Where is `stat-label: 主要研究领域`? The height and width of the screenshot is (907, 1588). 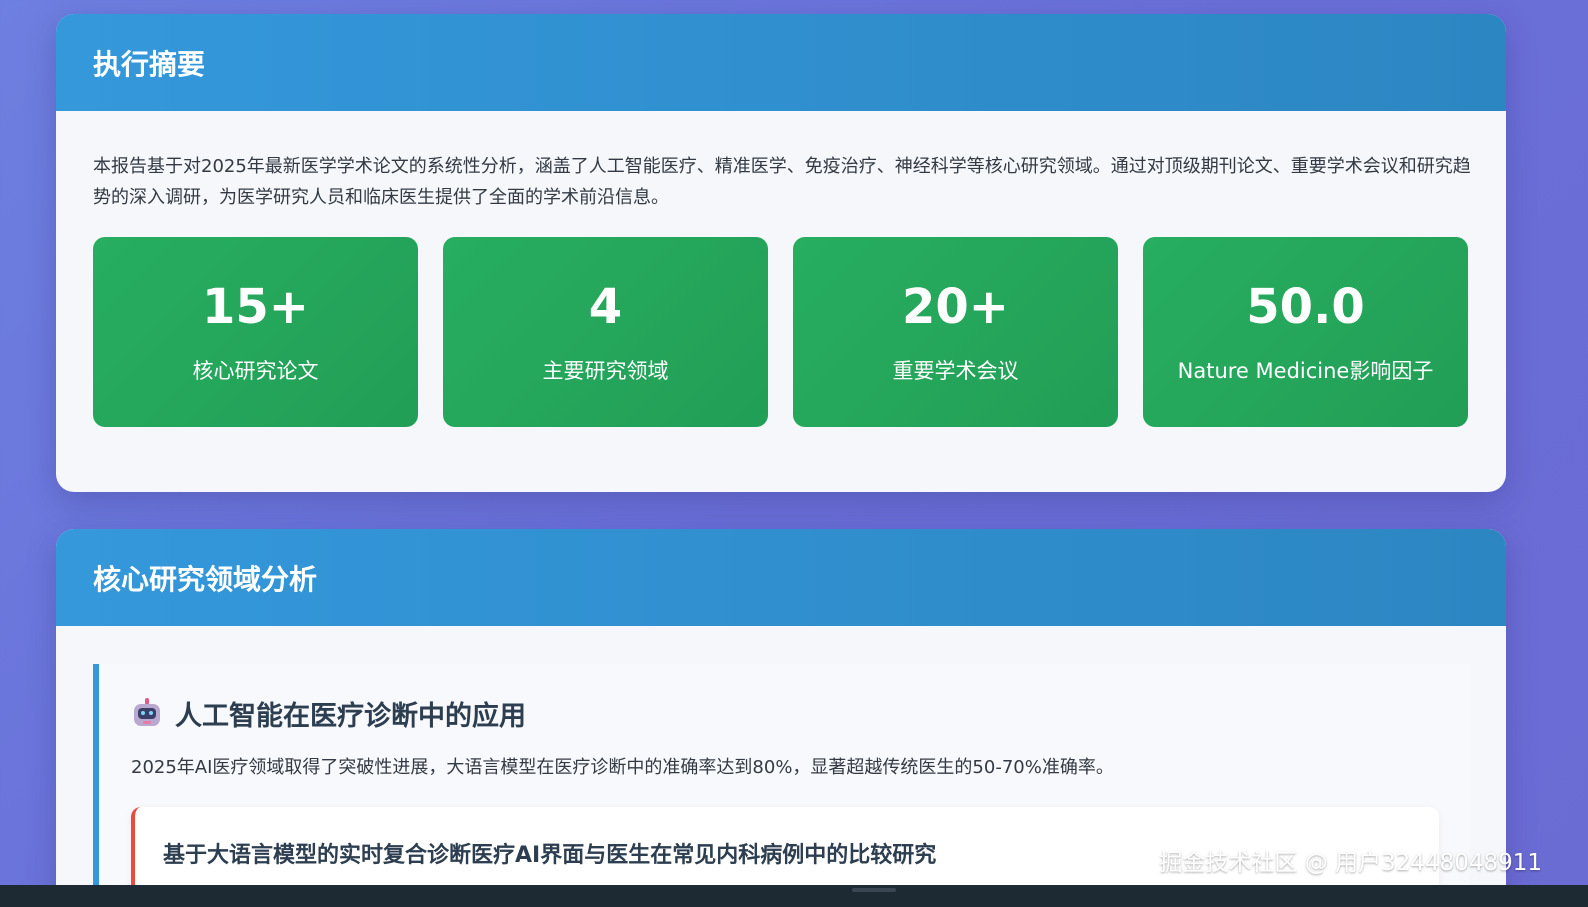 stat-label: 主要研究领域 is located at coordinates (605, 371).